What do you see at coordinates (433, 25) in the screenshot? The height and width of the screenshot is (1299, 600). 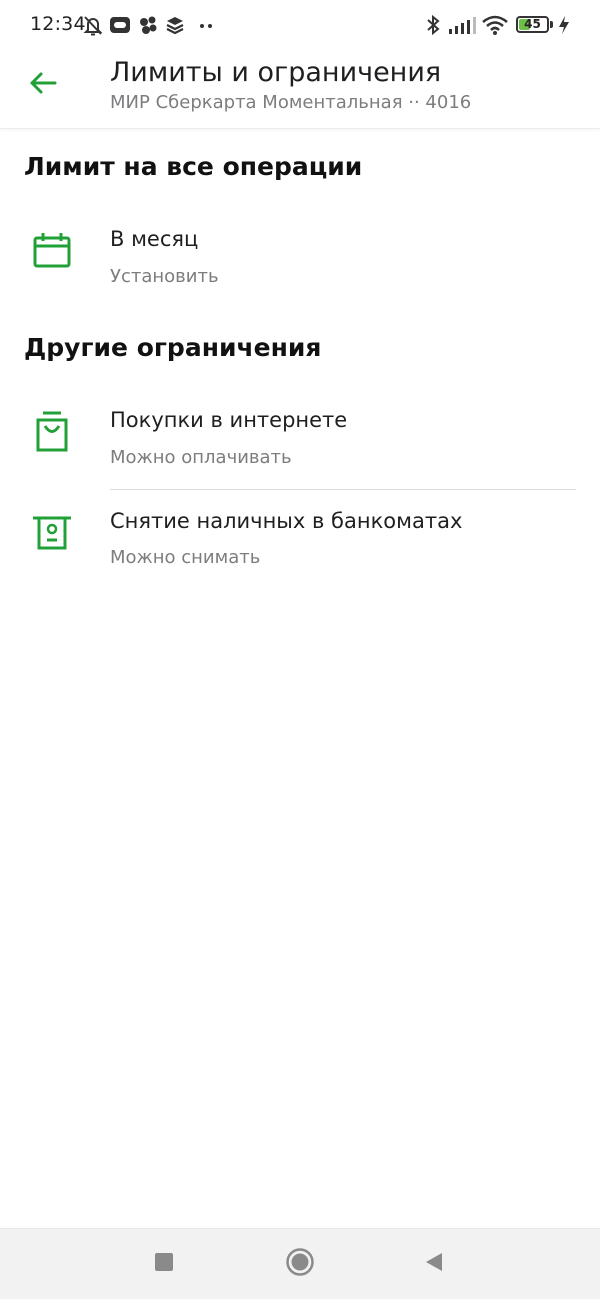 I see `bluetooth-icon` at bounding box center [433, 25].